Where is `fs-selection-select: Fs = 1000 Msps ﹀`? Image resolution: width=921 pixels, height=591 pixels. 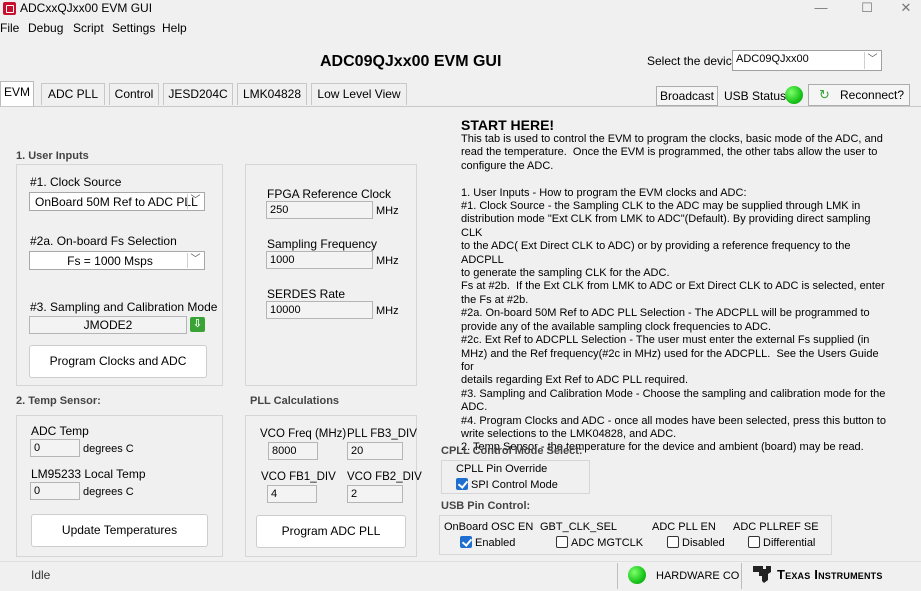 fs-selection-select: Fs = 1000 Msps ﹀ is located at coordinates (117, 260).